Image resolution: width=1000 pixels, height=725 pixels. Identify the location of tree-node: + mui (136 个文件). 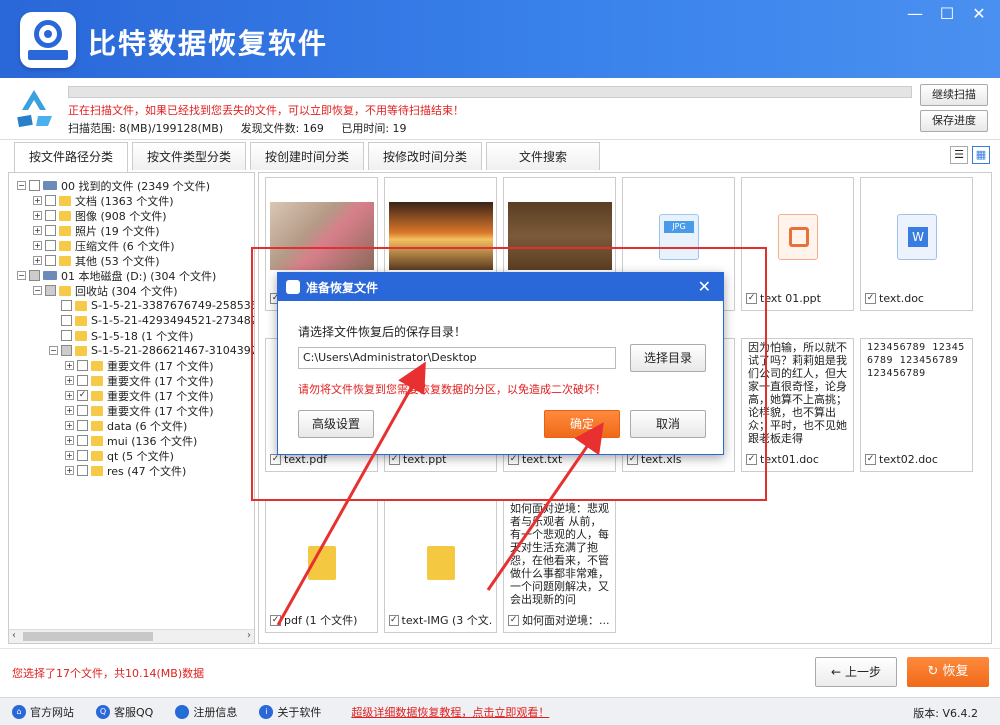
(131, 440).